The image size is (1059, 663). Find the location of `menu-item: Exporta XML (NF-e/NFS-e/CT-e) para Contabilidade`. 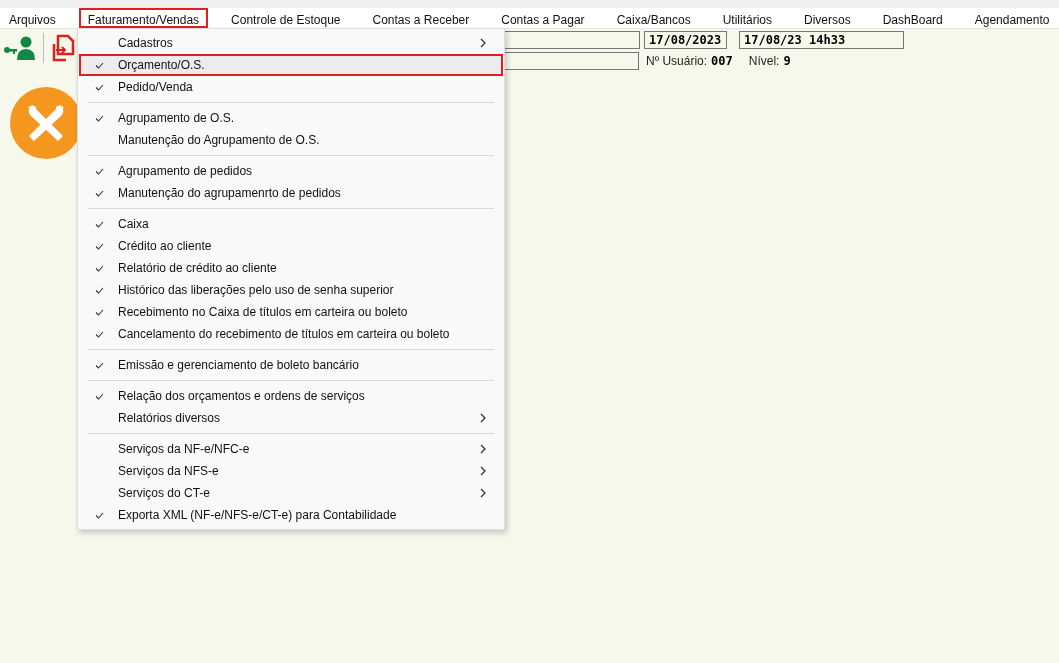

menu-item: Exporta XML (NF-e/NFS-e/CT-e) para Contabilidade is located at coordinates (291, 515).